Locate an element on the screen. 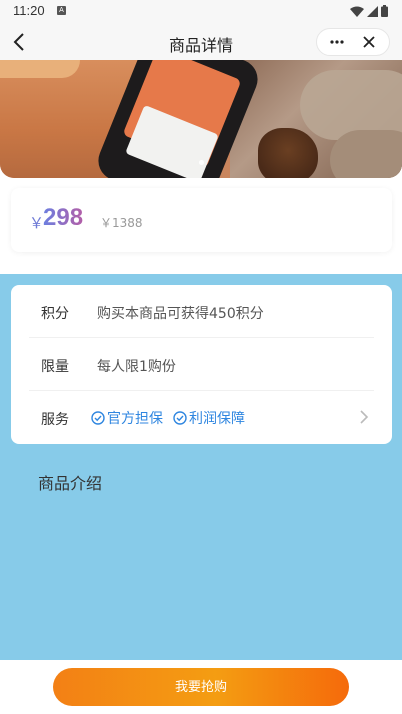 This screenshot has width=402, height=714. service-official-guarantee: 官方担保 is located at coordinates (127, 418).